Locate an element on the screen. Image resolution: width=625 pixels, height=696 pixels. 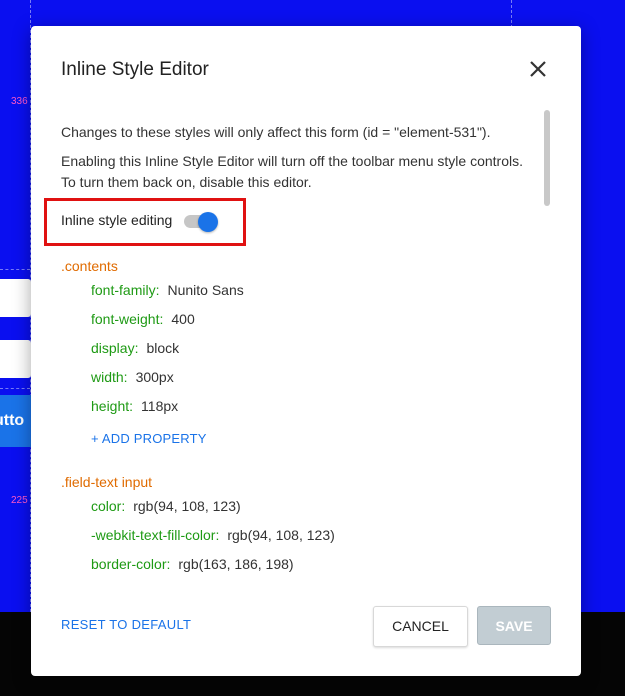
property-value: rgb(163, 186, 198) is located at coordinates (236, 564).